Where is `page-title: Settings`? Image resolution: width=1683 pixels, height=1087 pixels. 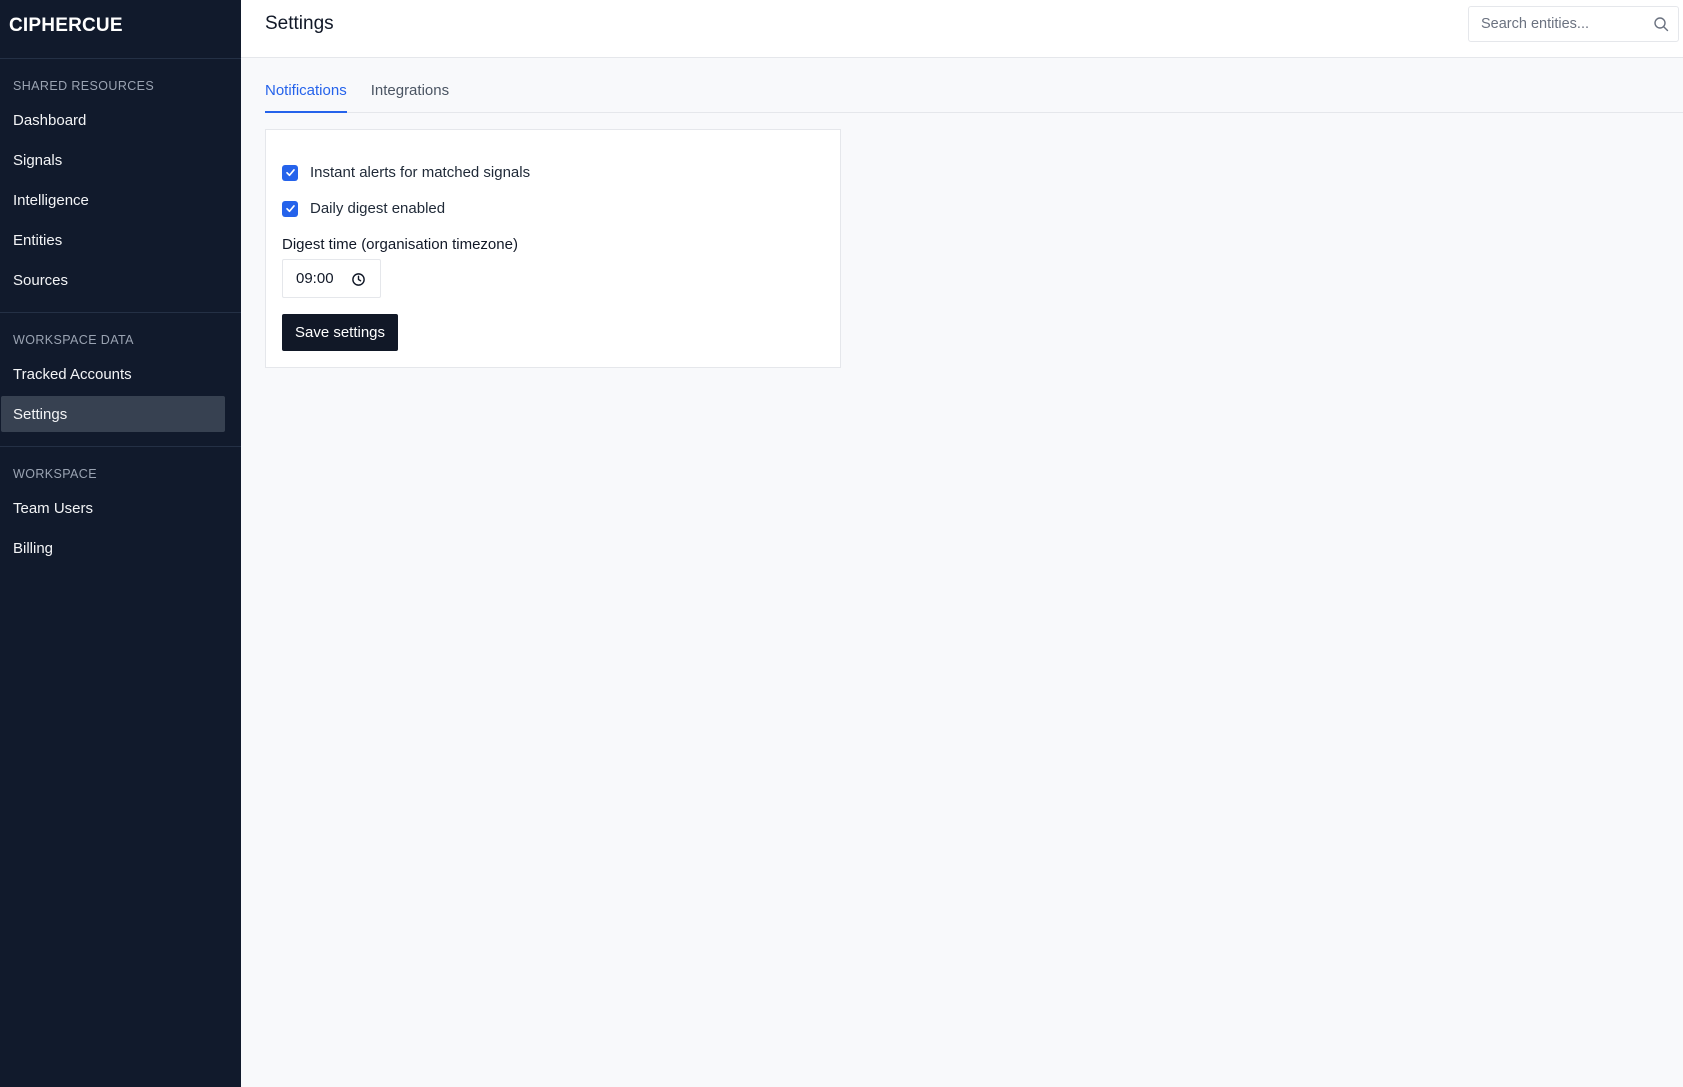
page-title: Settings is located at coordinates (299, 23).